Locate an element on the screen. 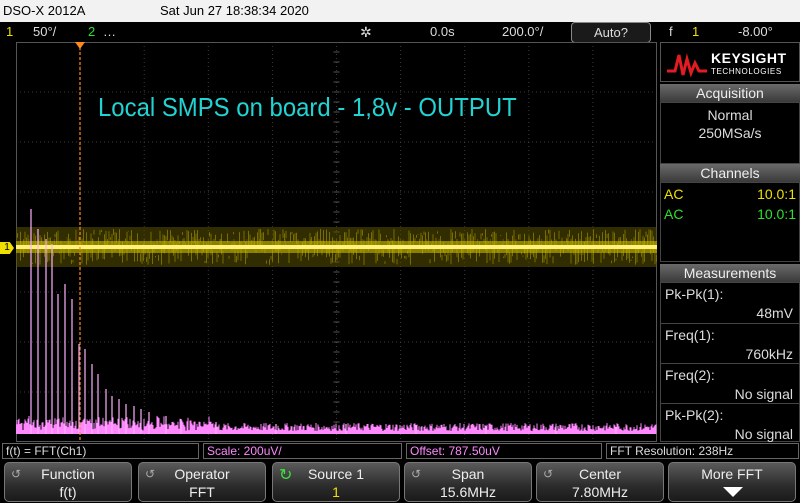 The image size is (800, 503). measurement-label: Freq(2): is located at coordinates (690, 375).